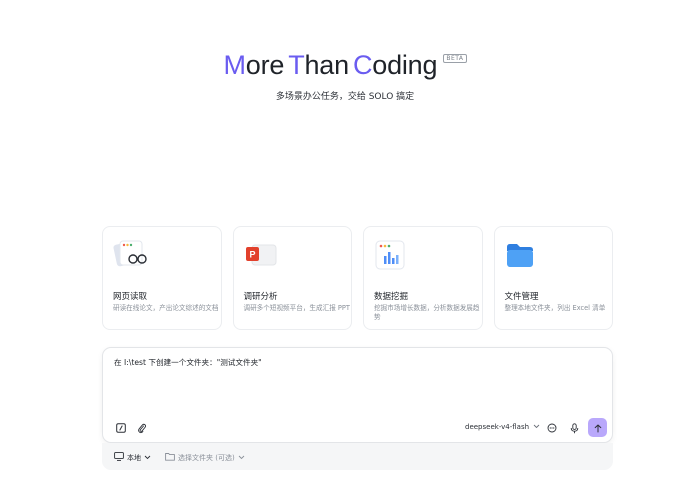 The width and height of the screenshot is (690, 477). Describe the element at coordinates (555, 308) in the screenshot. I see `card-desc: 整理本地文件夹，列出 Excel 清单` at that location.